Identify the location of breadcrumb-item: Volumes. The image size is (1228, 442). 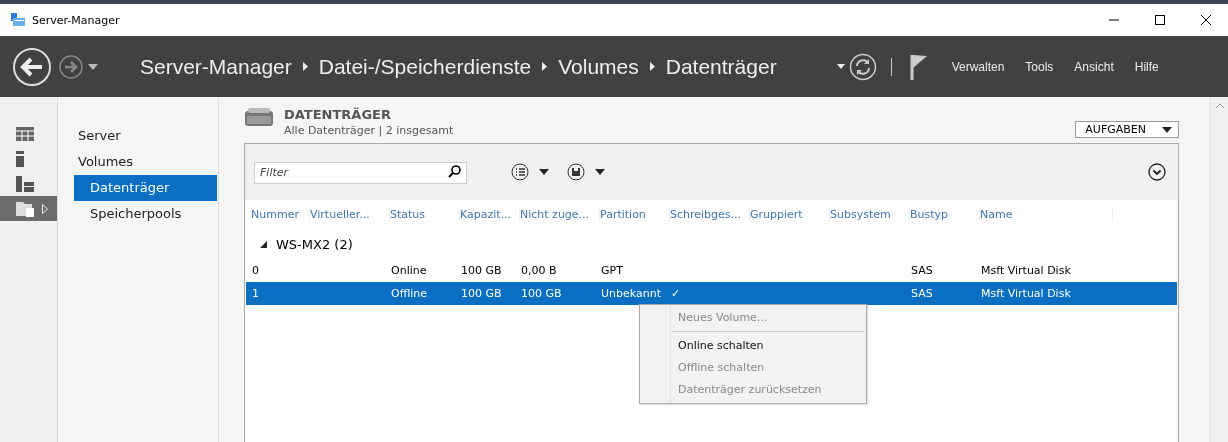
(598, 66).